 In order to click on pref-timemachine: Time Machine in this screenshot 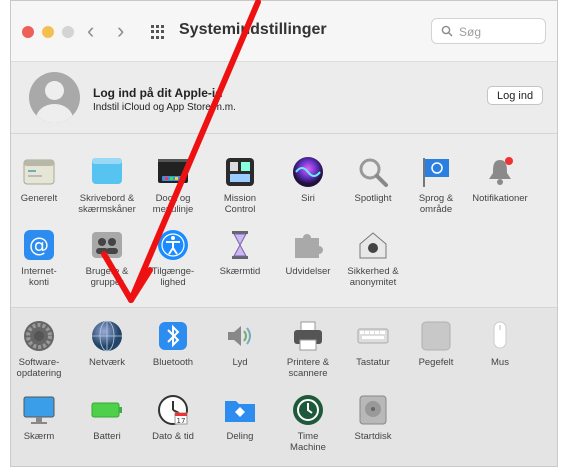, I will do `click(308, 423)`.